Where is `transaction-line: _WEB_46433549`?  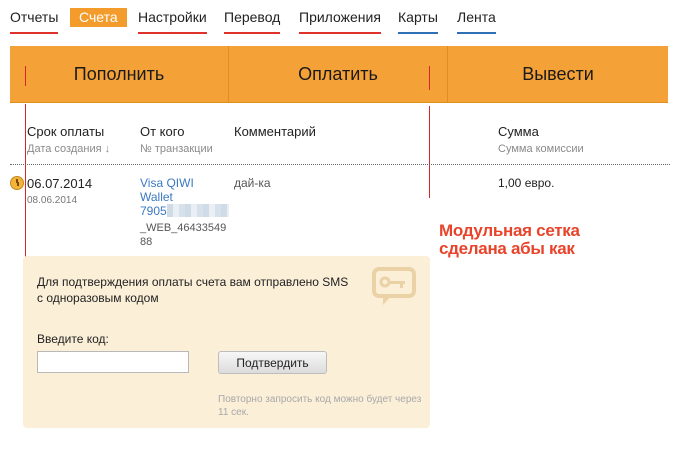 transaction-line: _WEB_46433549 is located at coordinates (183, 228).